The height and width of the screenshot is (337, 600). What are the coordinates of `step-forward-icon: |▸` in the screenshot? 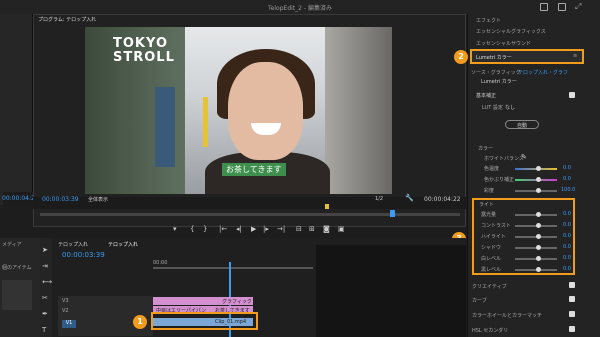 It's located at (266, 229).